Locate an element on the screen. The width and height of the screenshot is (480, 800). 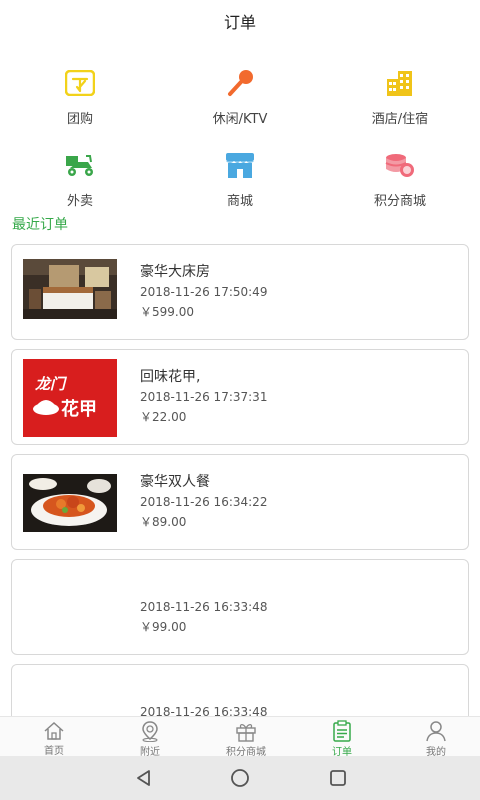
title-bar: 订单 is located at coordinates (240, 21).